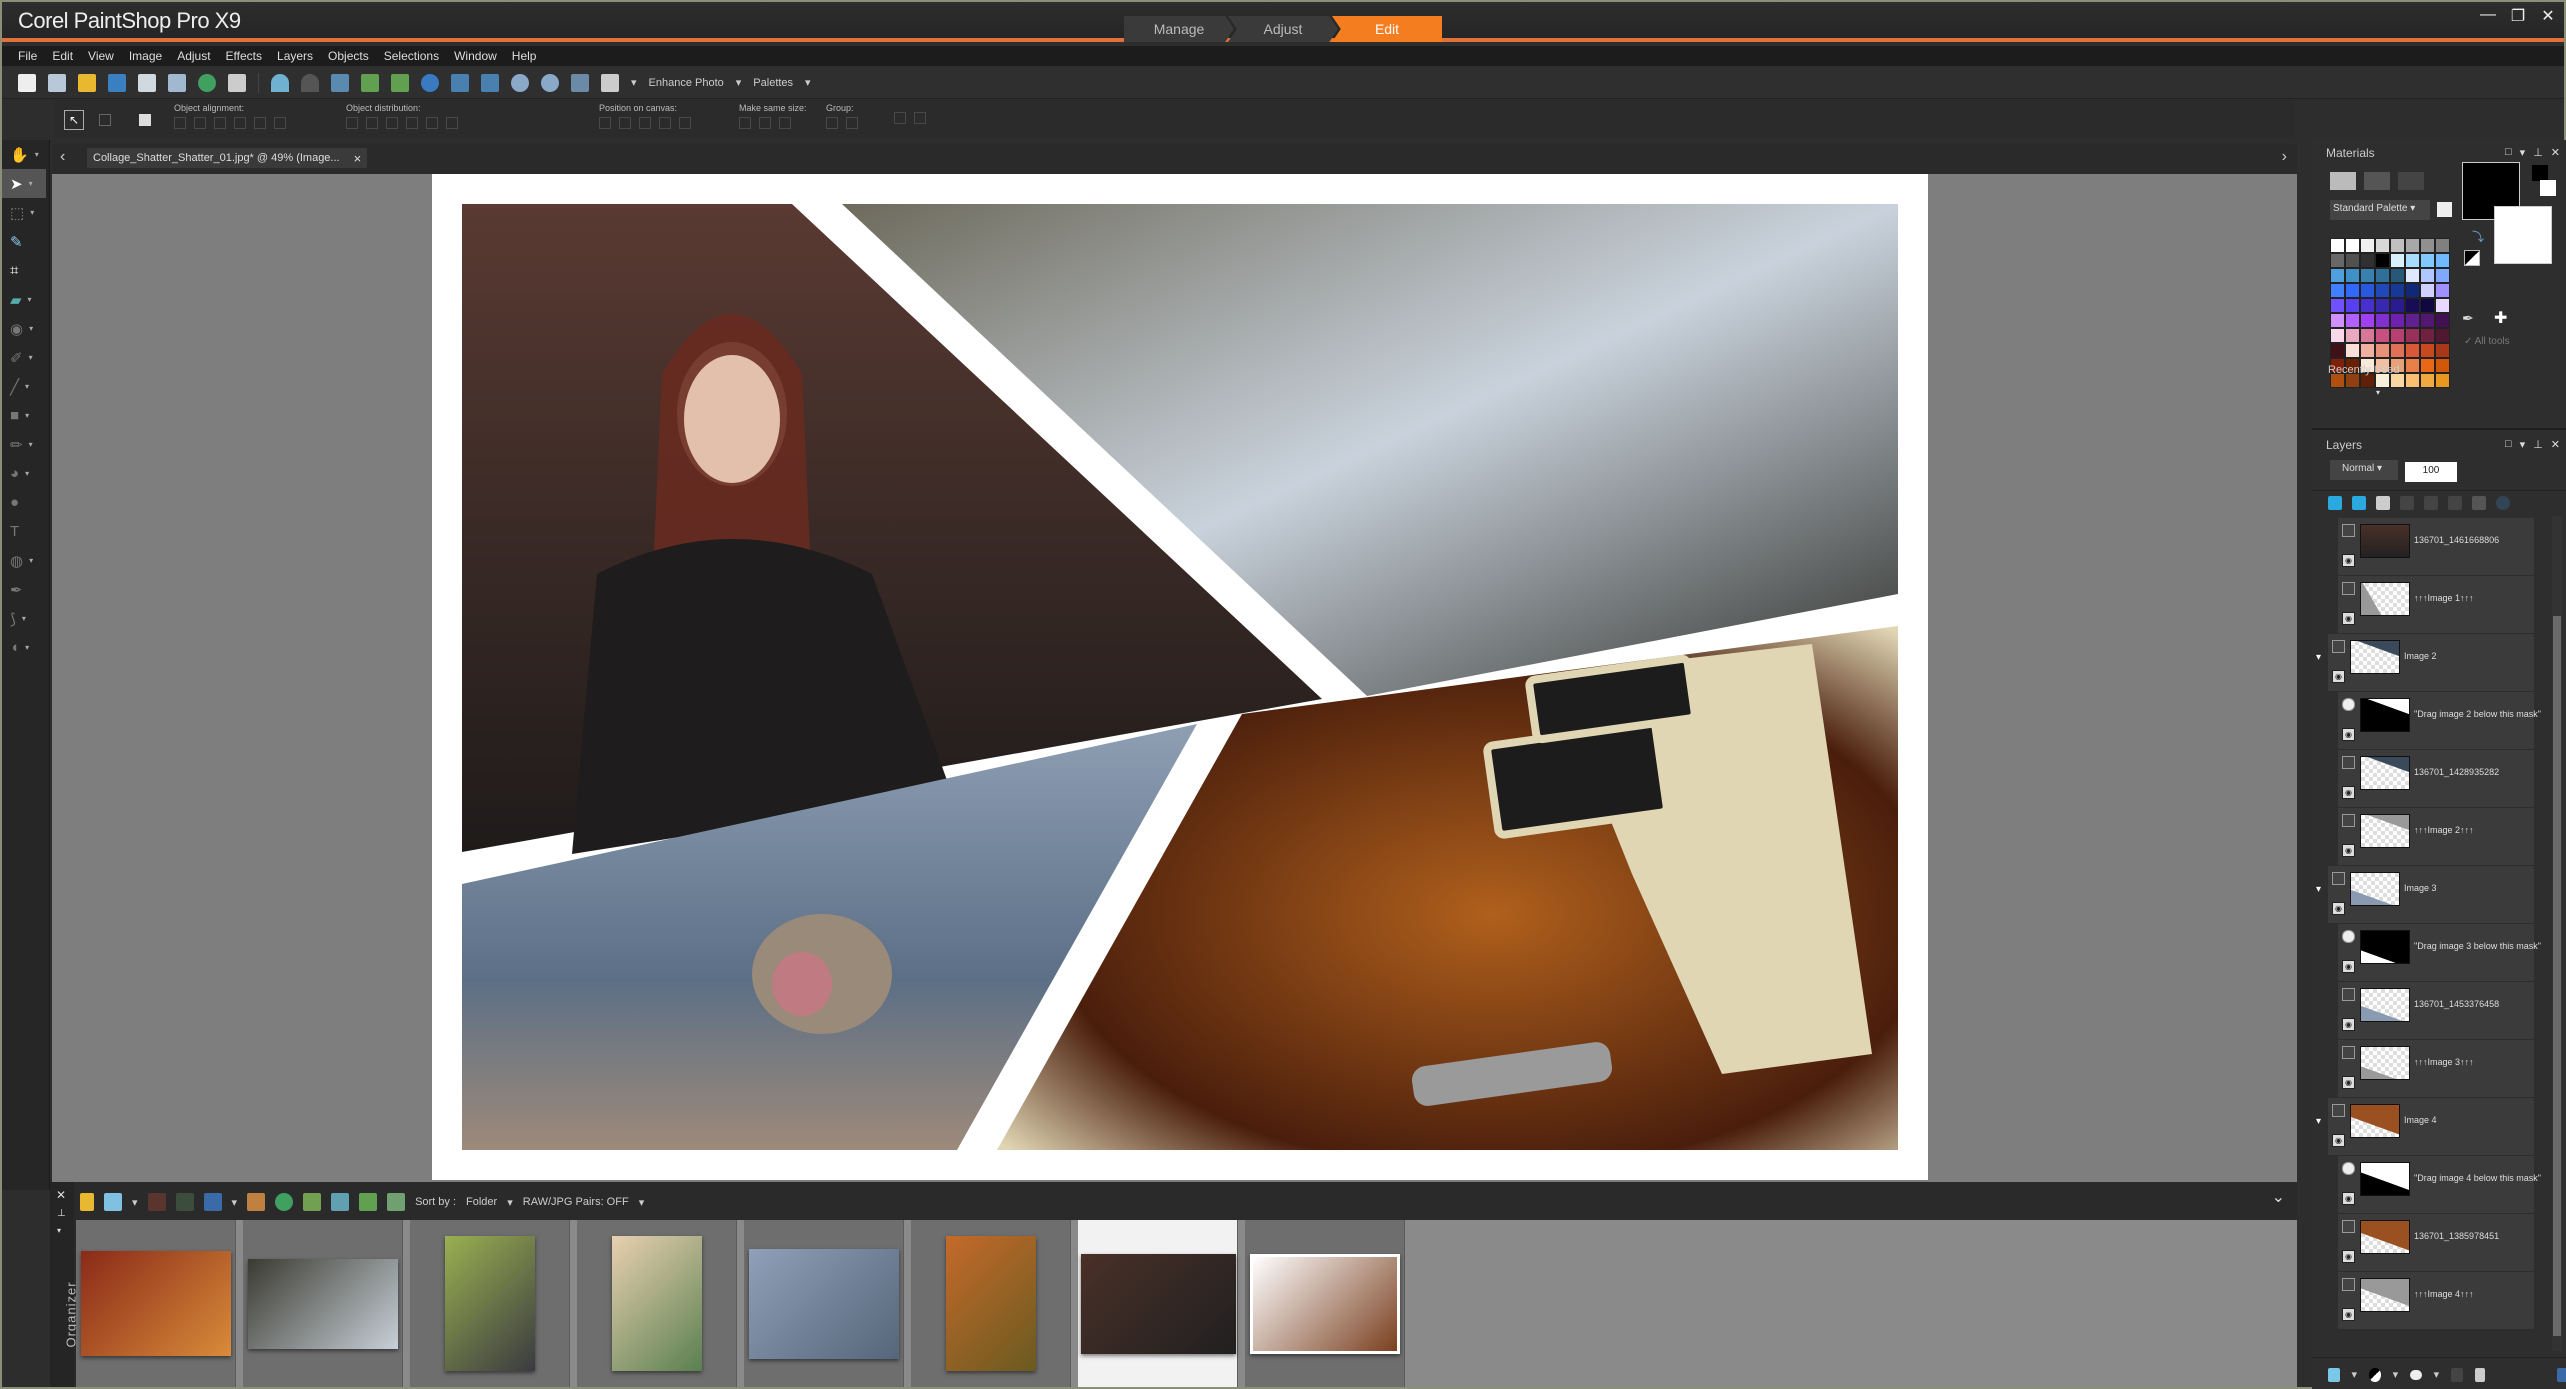 This screenshot has height=1389, width=2566. What do you see at coordinates (2557, 976) in the screenshot?
I see `layers-scrollbar-thumb` at bounding box center [2557, 976].